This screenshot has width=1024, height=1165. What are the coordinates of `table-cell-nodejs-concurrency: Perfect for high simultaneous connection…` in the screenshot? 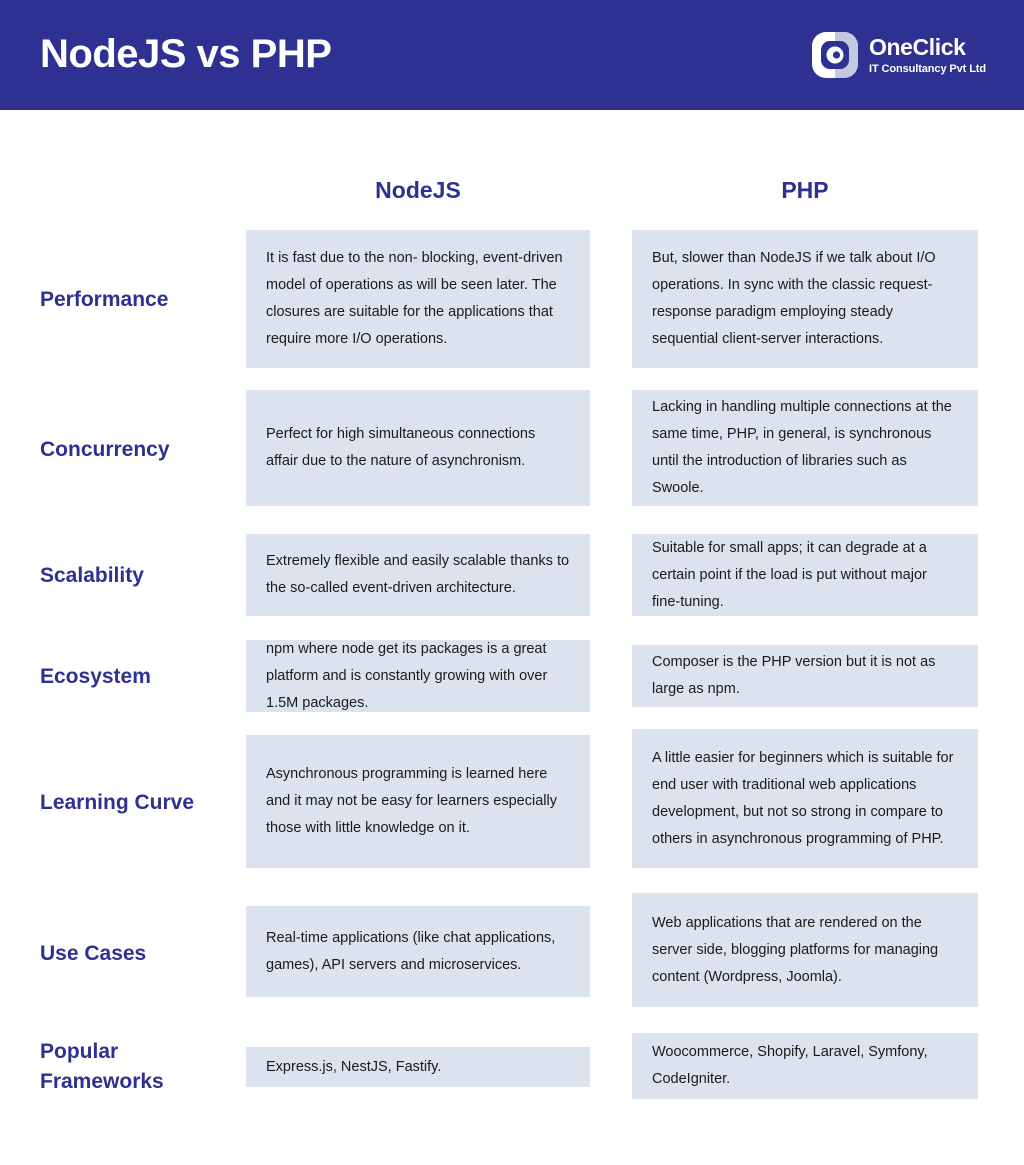 It's located at (418, 448).